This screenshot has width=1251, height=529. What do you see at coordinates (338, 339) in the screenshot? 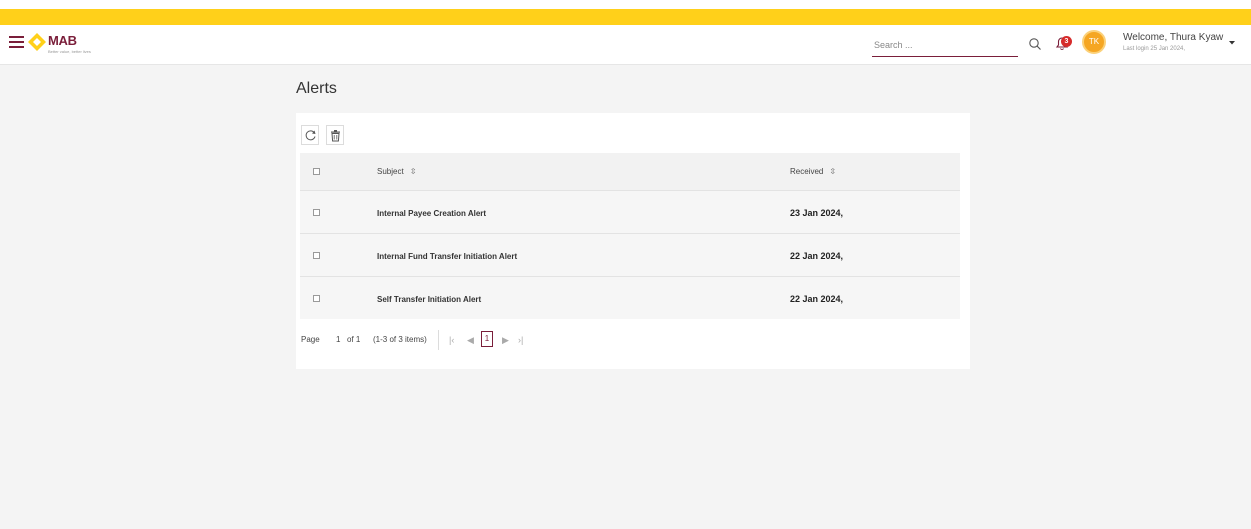
I see `page-number: 1` at bounding box center [338, 339].